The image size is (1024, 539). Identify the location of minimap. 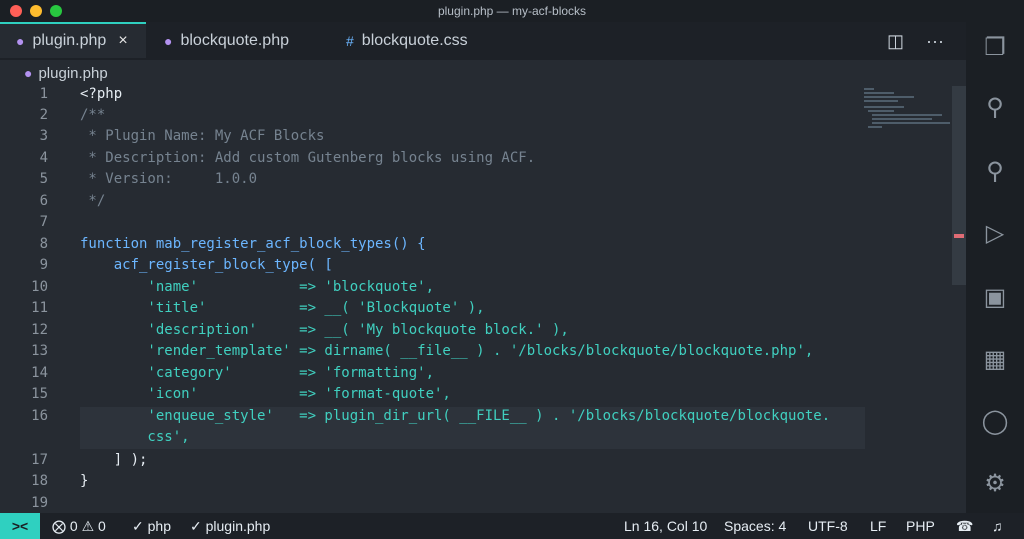
(907, 110).